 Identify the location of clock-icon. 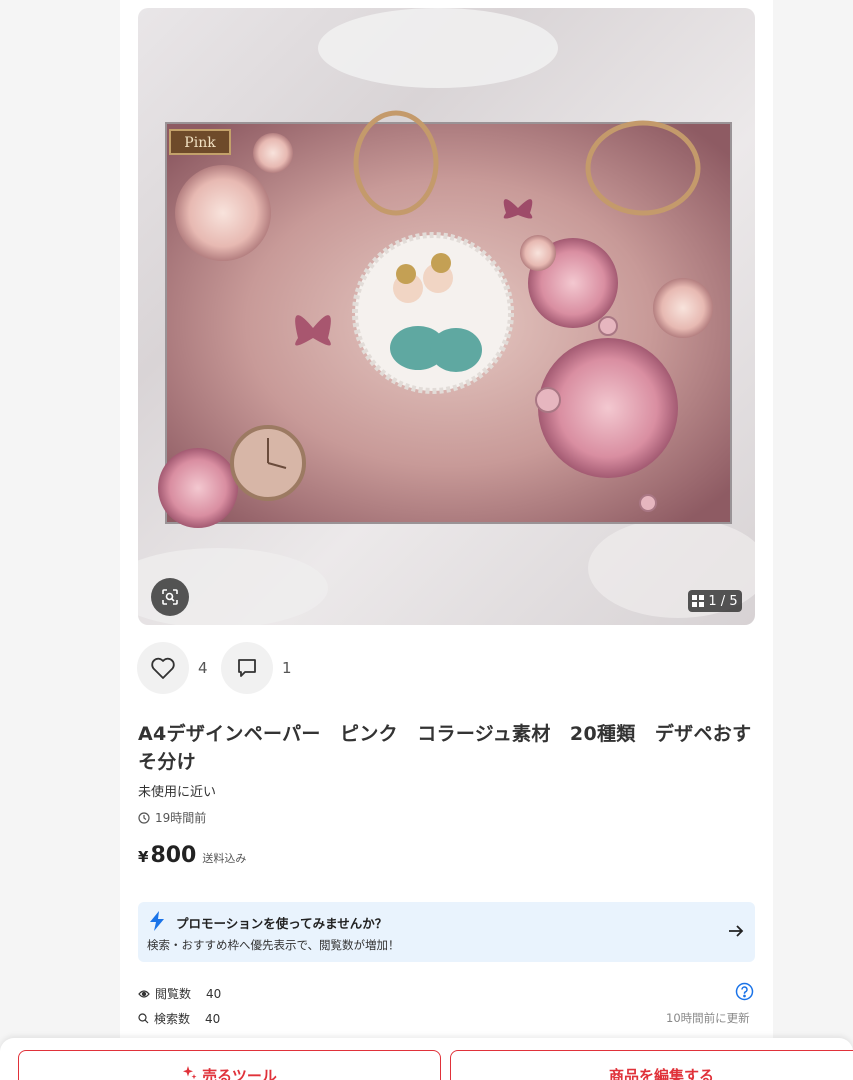
(144, 817).